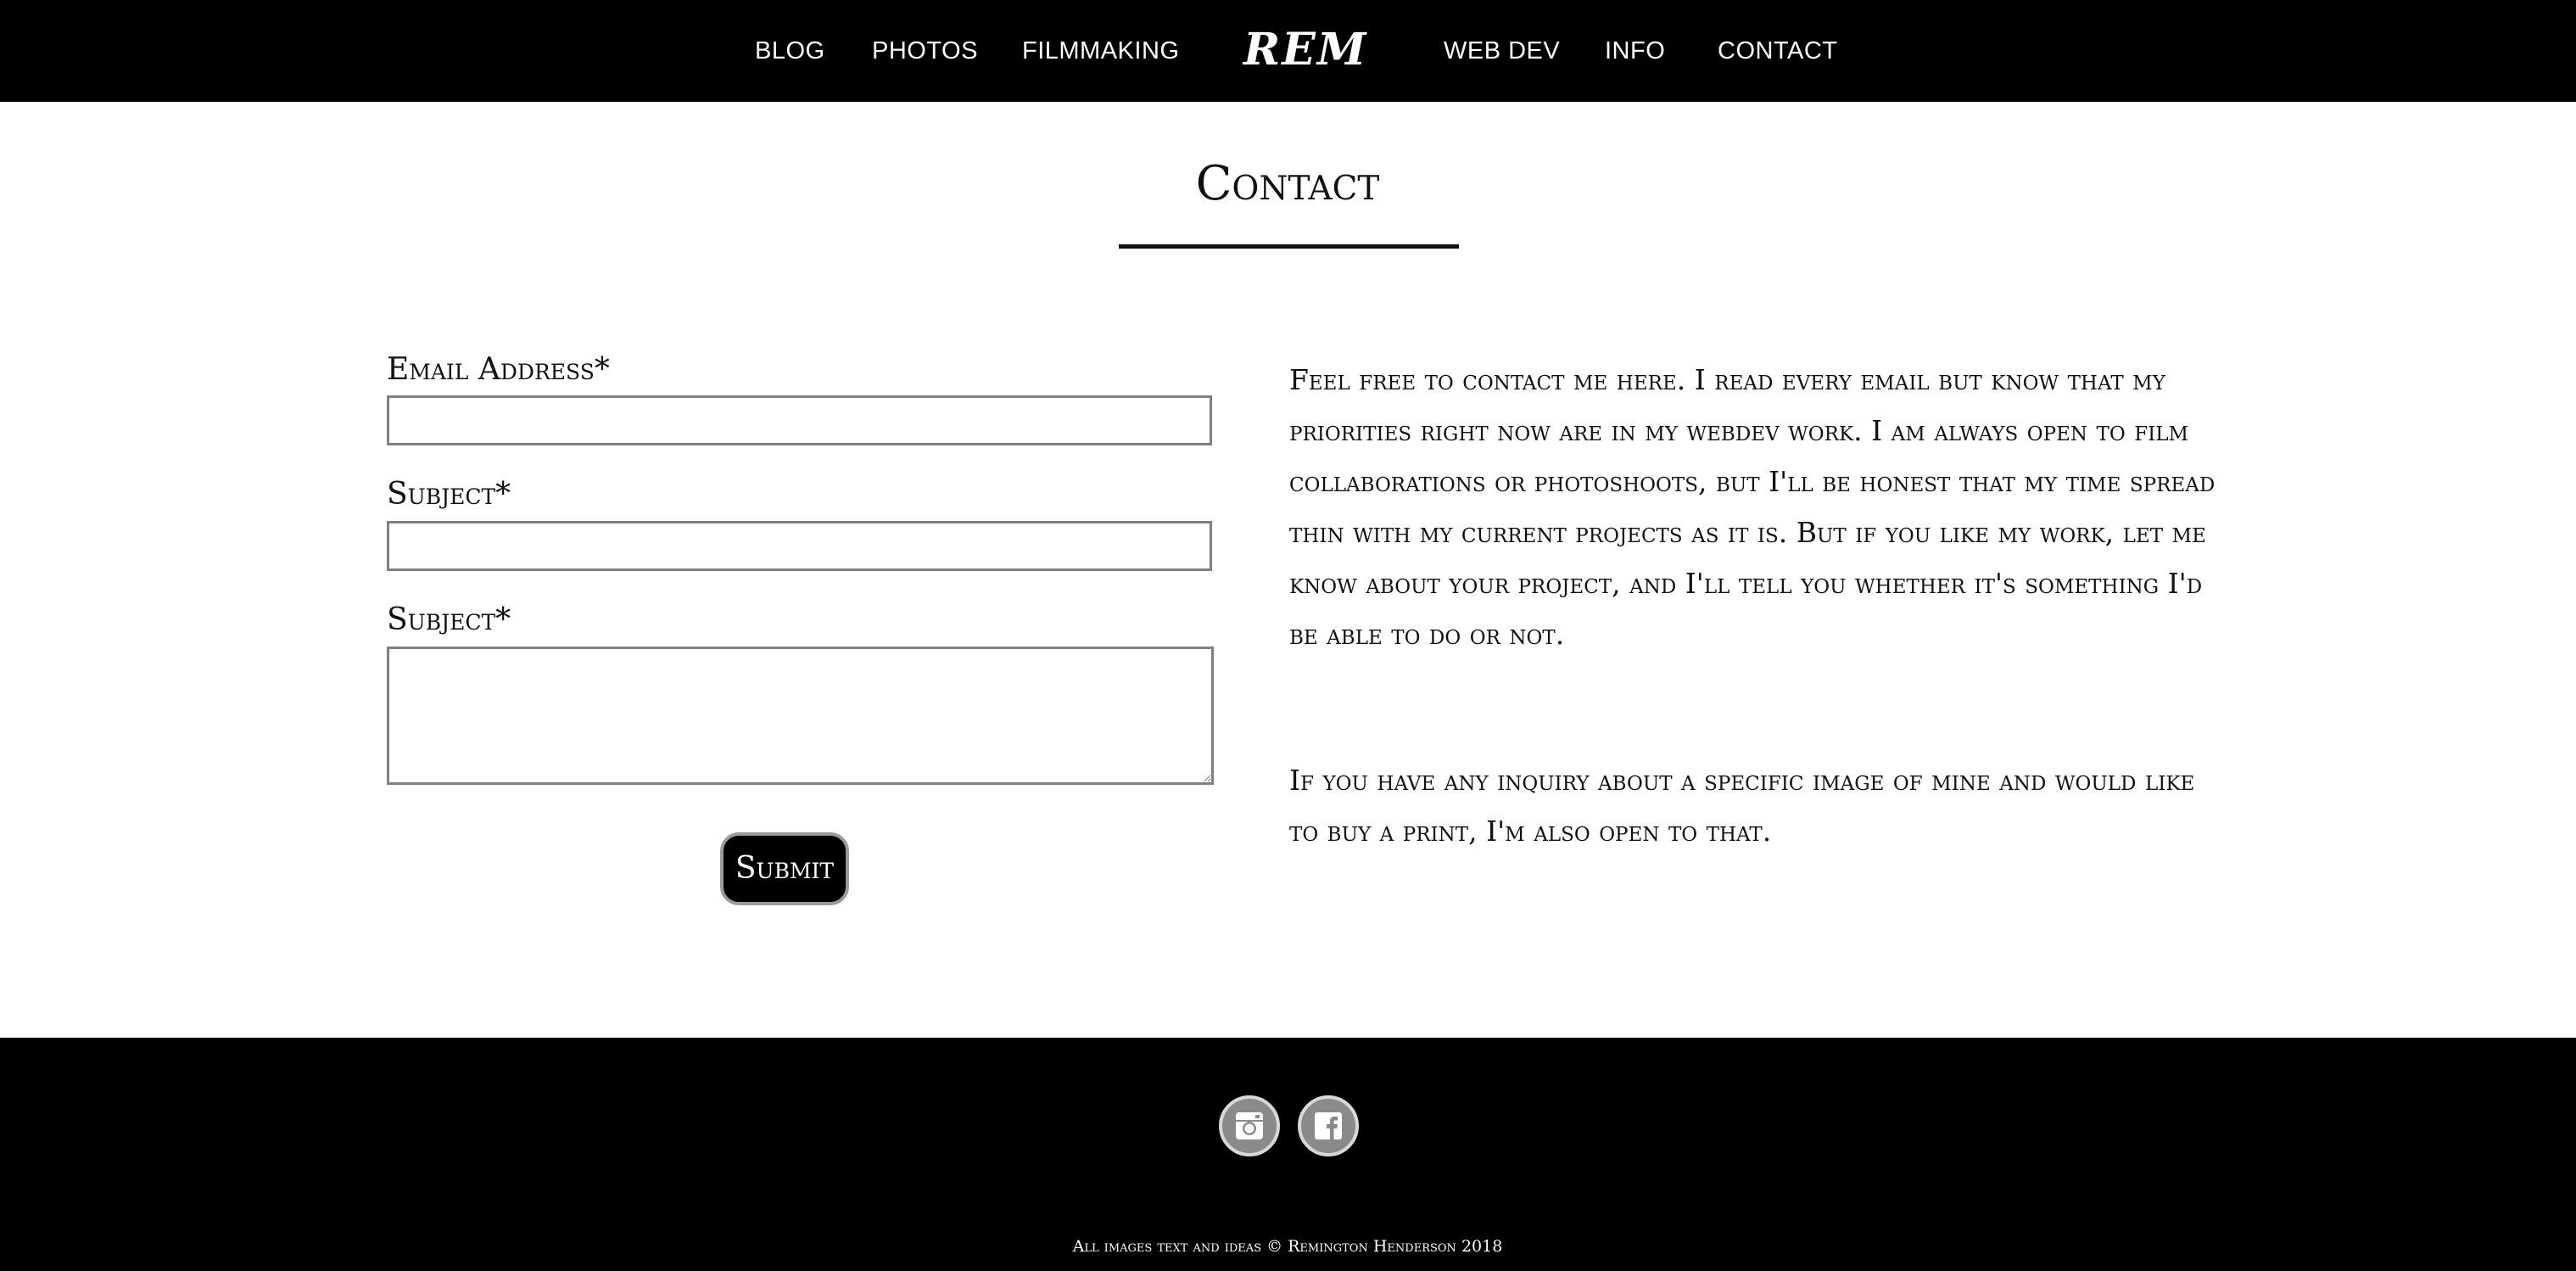 The height and width of the screenshot is (1271, 2576). What do you see at coordinates (449, 494) in the screenshot?
I see `subject-label: Subject*` at bounding box center [449, 494].